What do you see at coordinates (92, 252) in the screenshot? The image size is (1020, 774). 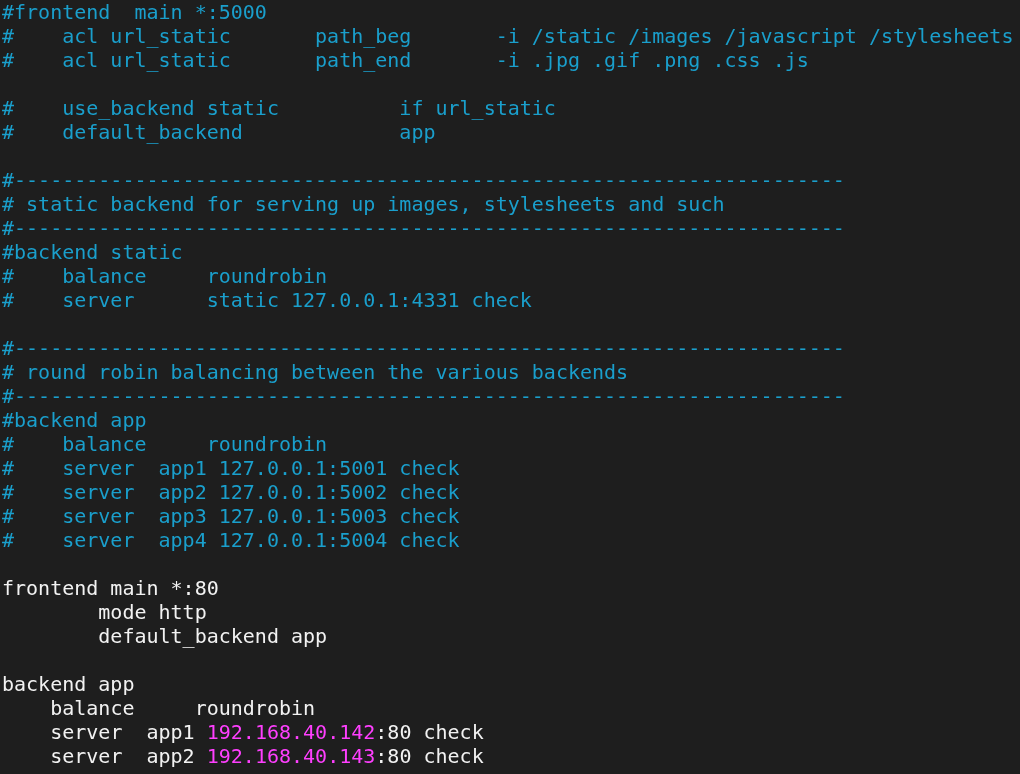 I see `comment-line: #backend static` at bounding box center [92, 252].